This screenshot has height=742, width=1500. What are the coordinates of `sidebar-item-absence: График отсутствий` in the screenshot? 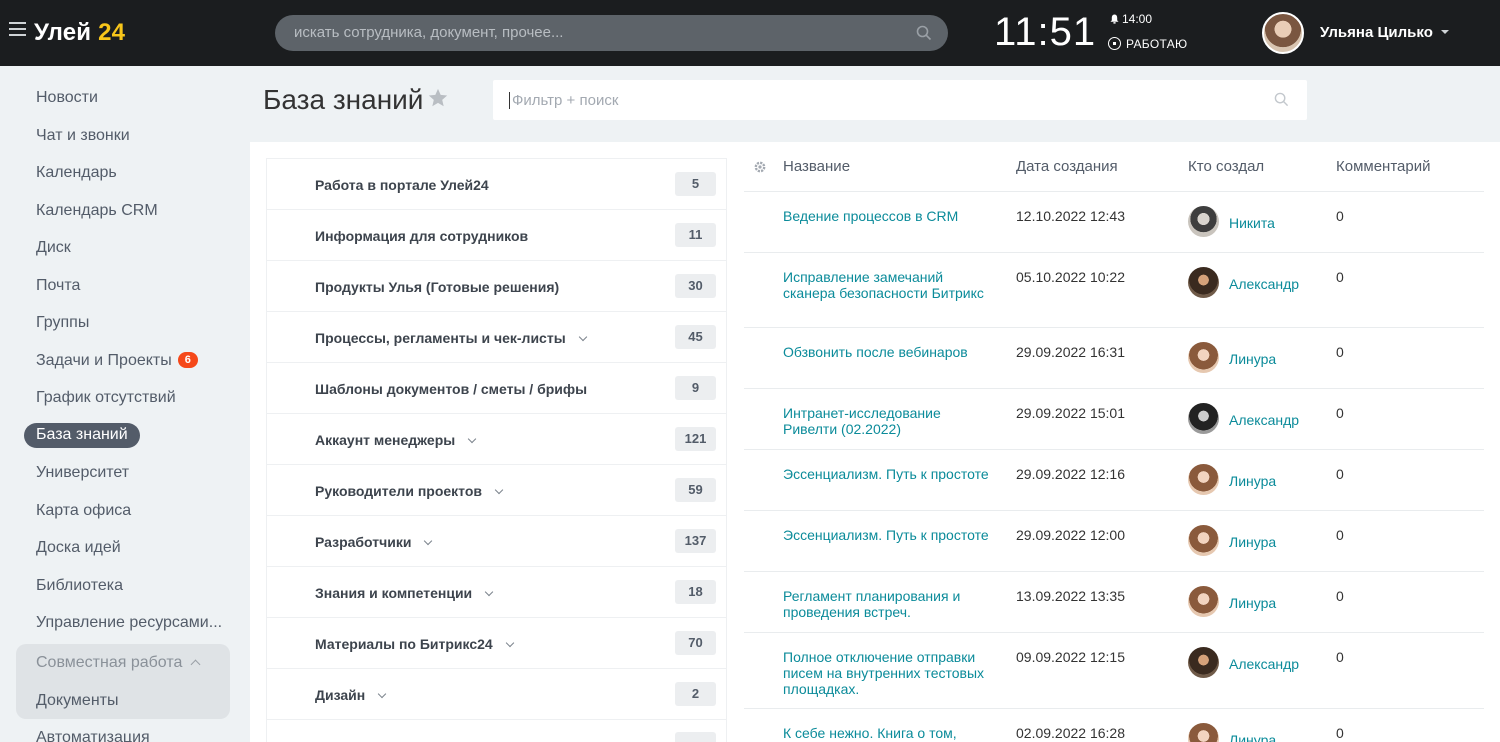 It's located at (106, 398).